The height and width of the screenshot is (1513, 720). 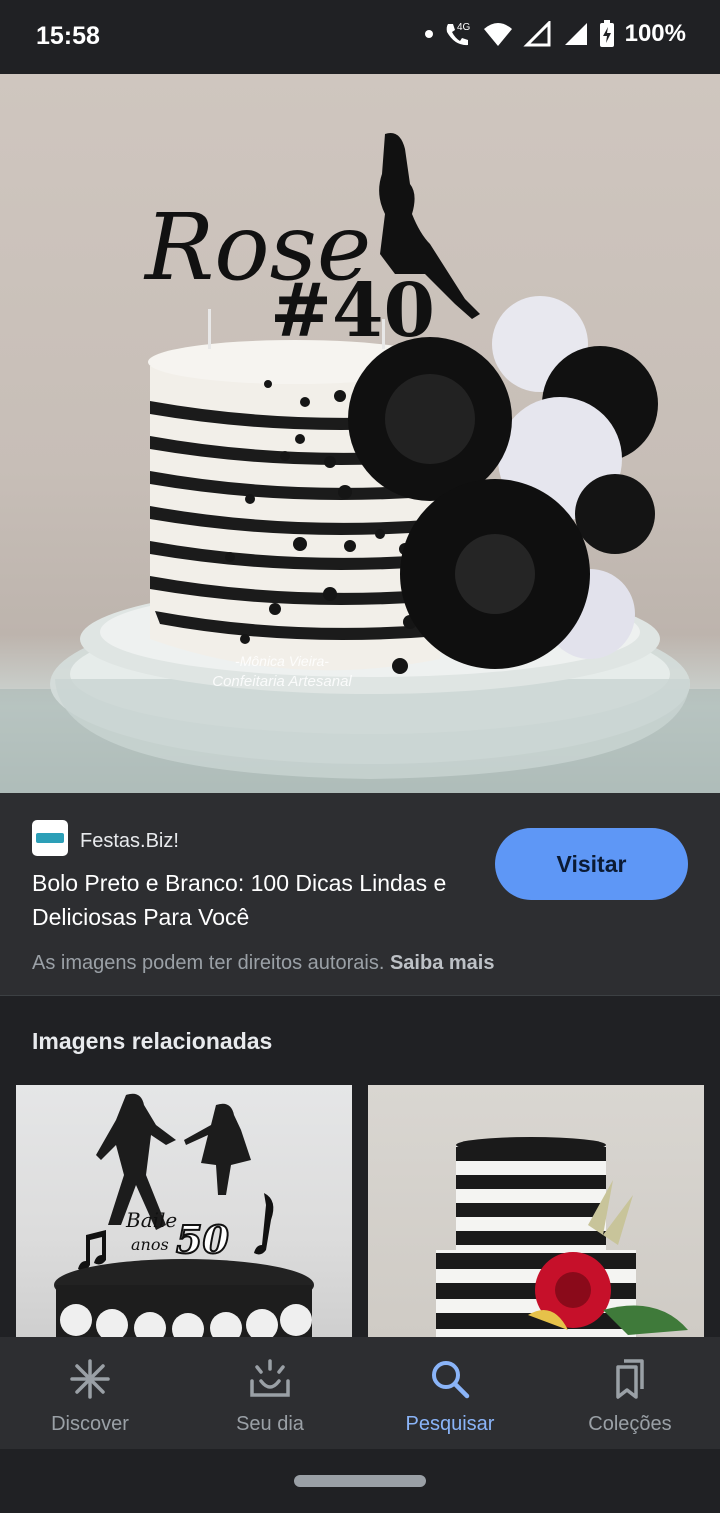 I want to click on svg-text: Baile, so click(x=151, y=1220).